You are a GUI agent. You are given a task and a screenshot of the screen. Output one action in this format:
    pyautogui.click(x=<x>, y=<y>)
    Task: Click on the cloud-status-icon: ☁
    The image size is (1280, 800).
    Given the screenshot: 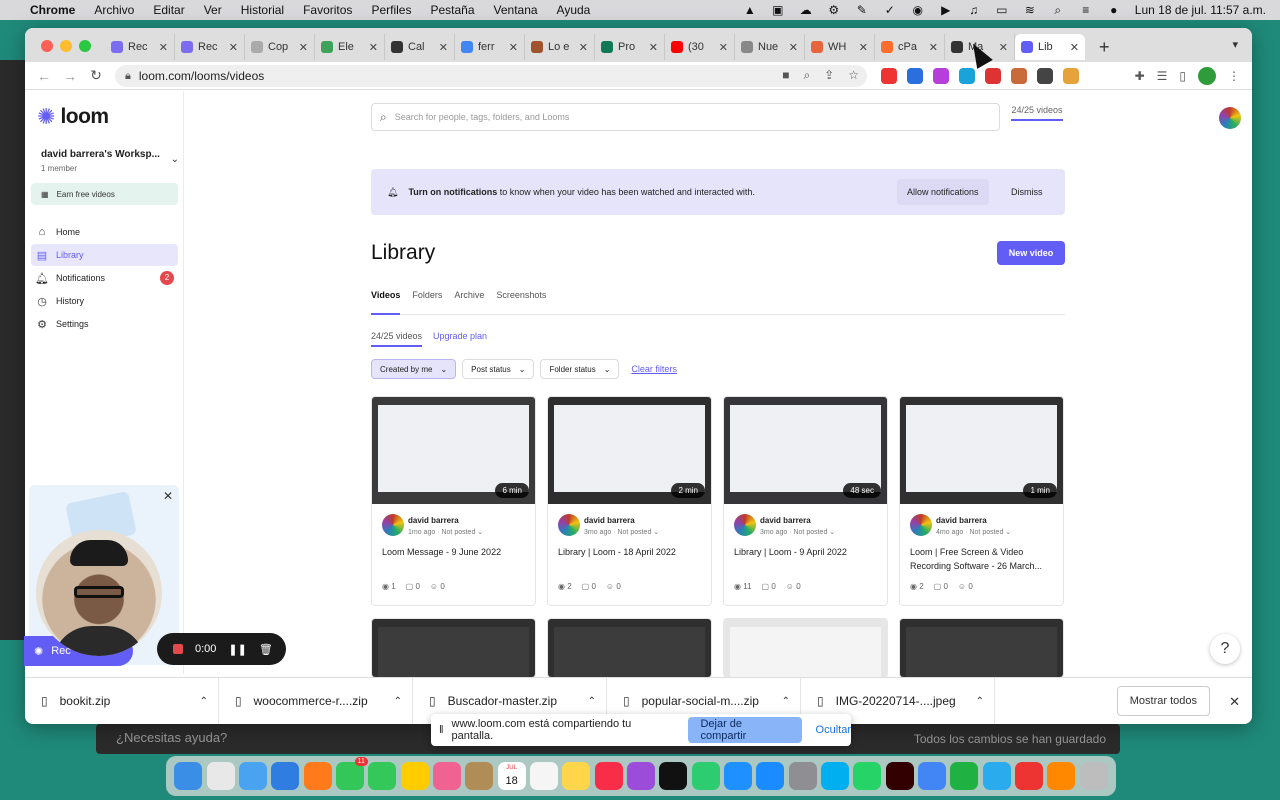 What is the action you would take?
    pyautogui.click(x=806, y=10)
    